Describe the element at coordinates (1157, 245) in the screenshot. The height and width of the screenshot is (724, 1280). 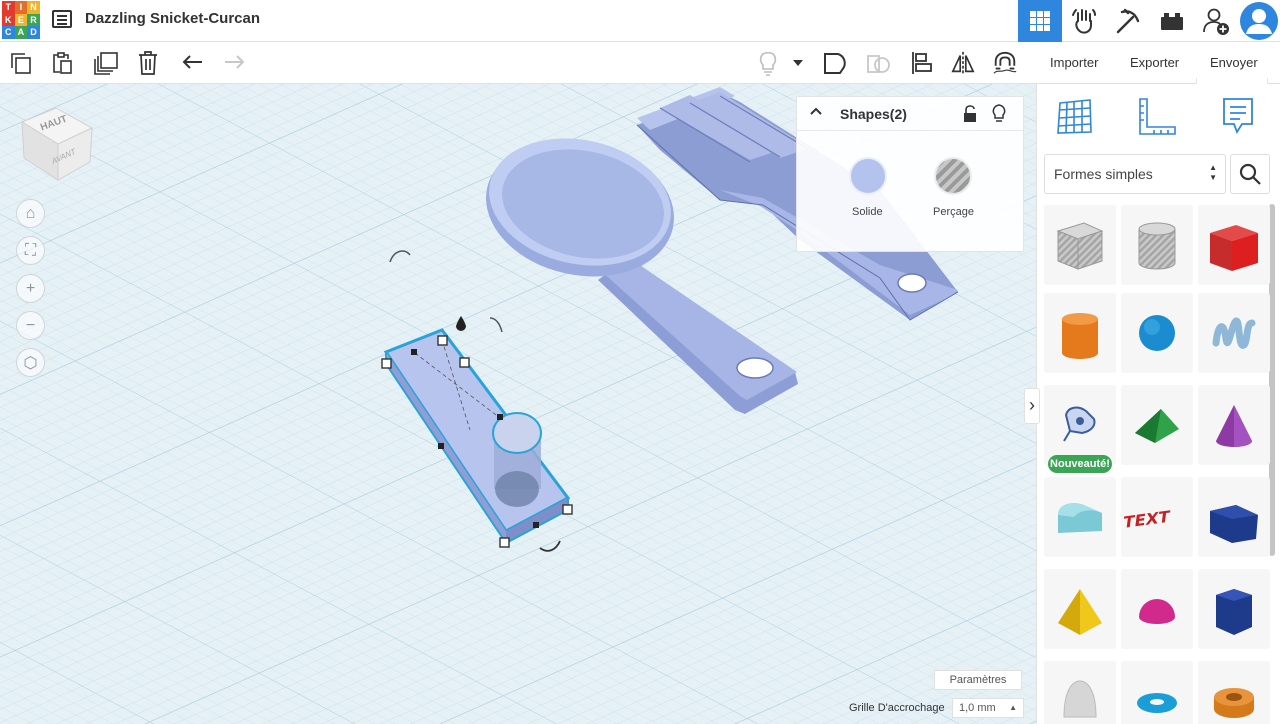
I see `shape-tile-cylinder-hole` at that location.